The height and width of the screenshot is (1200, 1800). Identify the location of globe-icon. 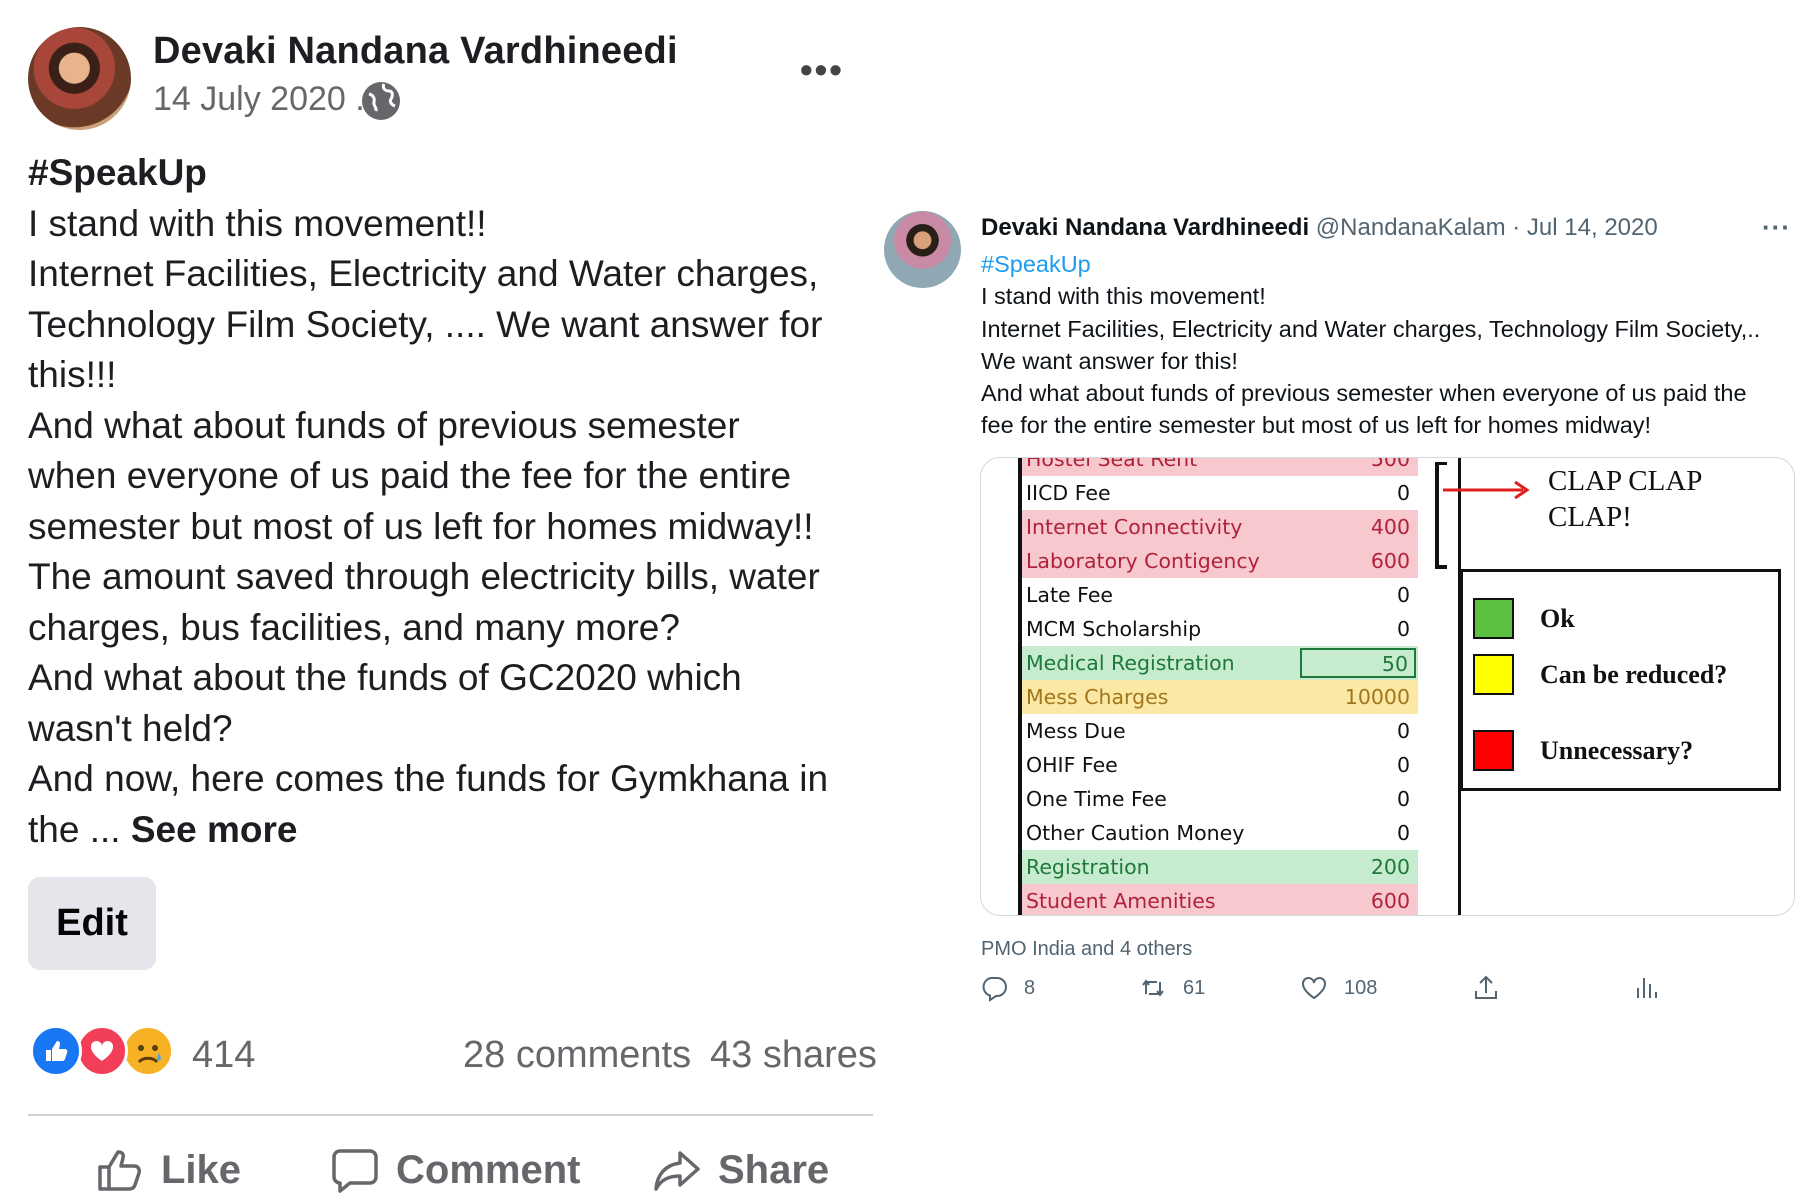
(381, 101).